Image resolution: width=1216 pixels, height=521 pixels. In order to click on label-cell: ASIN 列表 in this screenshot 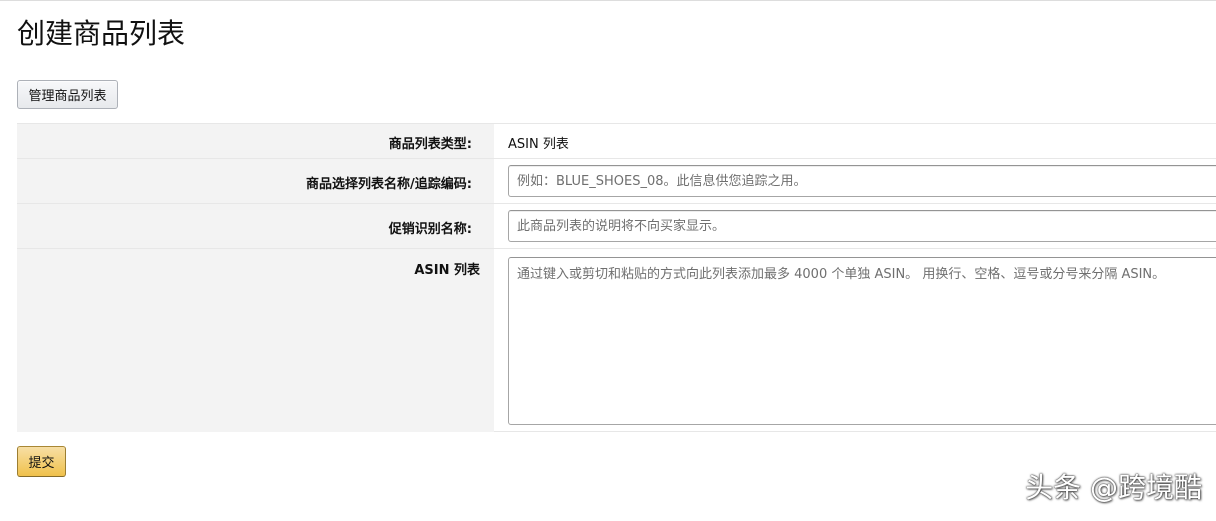, I will do `click(255, 340)`.